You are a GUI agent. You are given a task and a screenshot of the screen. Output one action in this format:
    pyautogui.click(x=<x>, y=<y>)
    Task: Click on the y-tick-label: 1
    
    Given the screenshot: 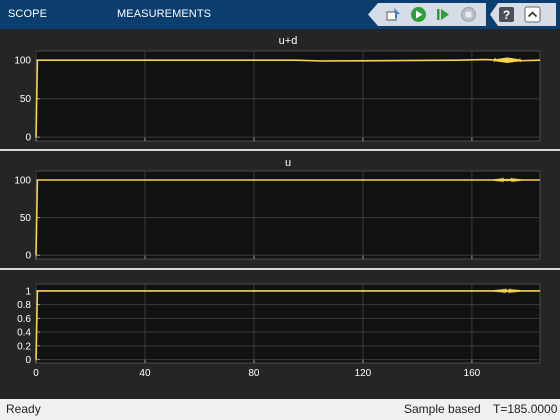 What is the action you would take?
    pyautogui.click(x=28, y=291)
    